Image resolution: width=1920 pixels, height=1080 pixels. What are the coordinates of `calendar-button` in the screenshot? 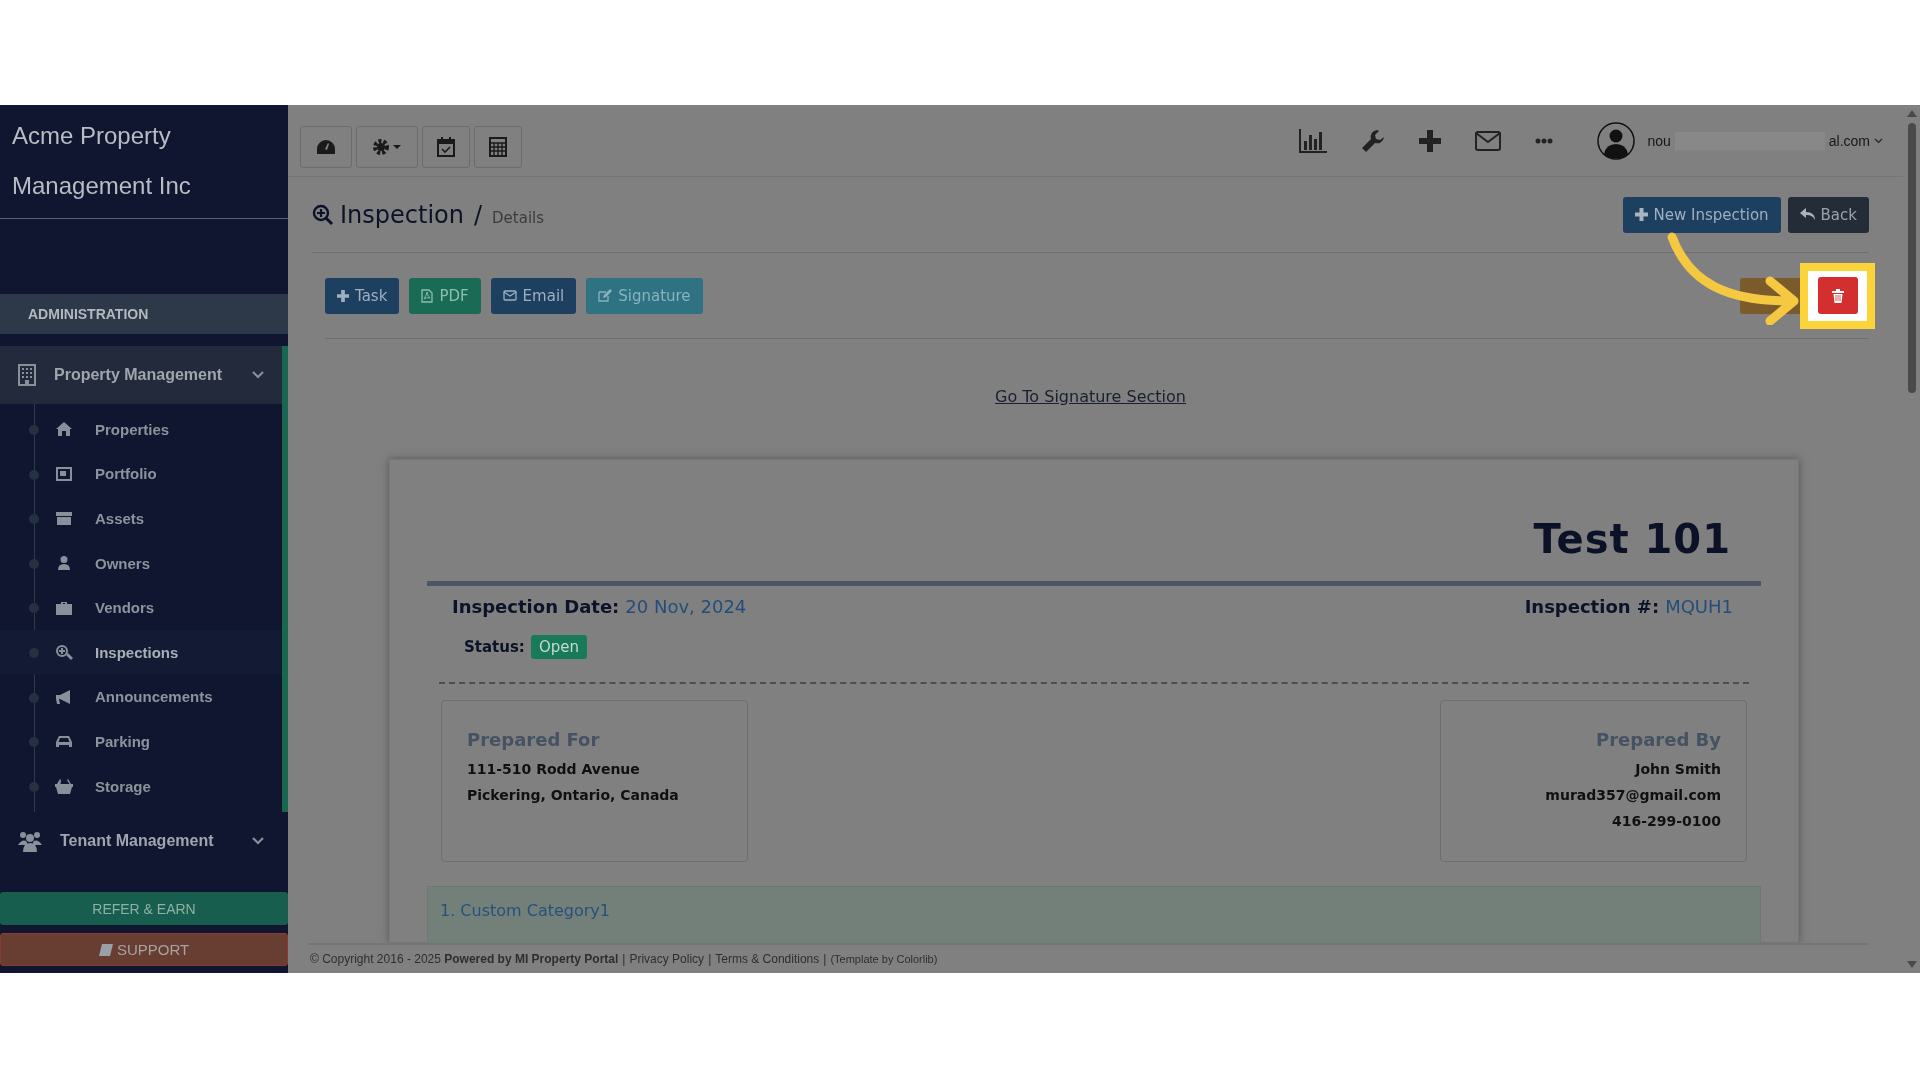 It's located at (446, 146).